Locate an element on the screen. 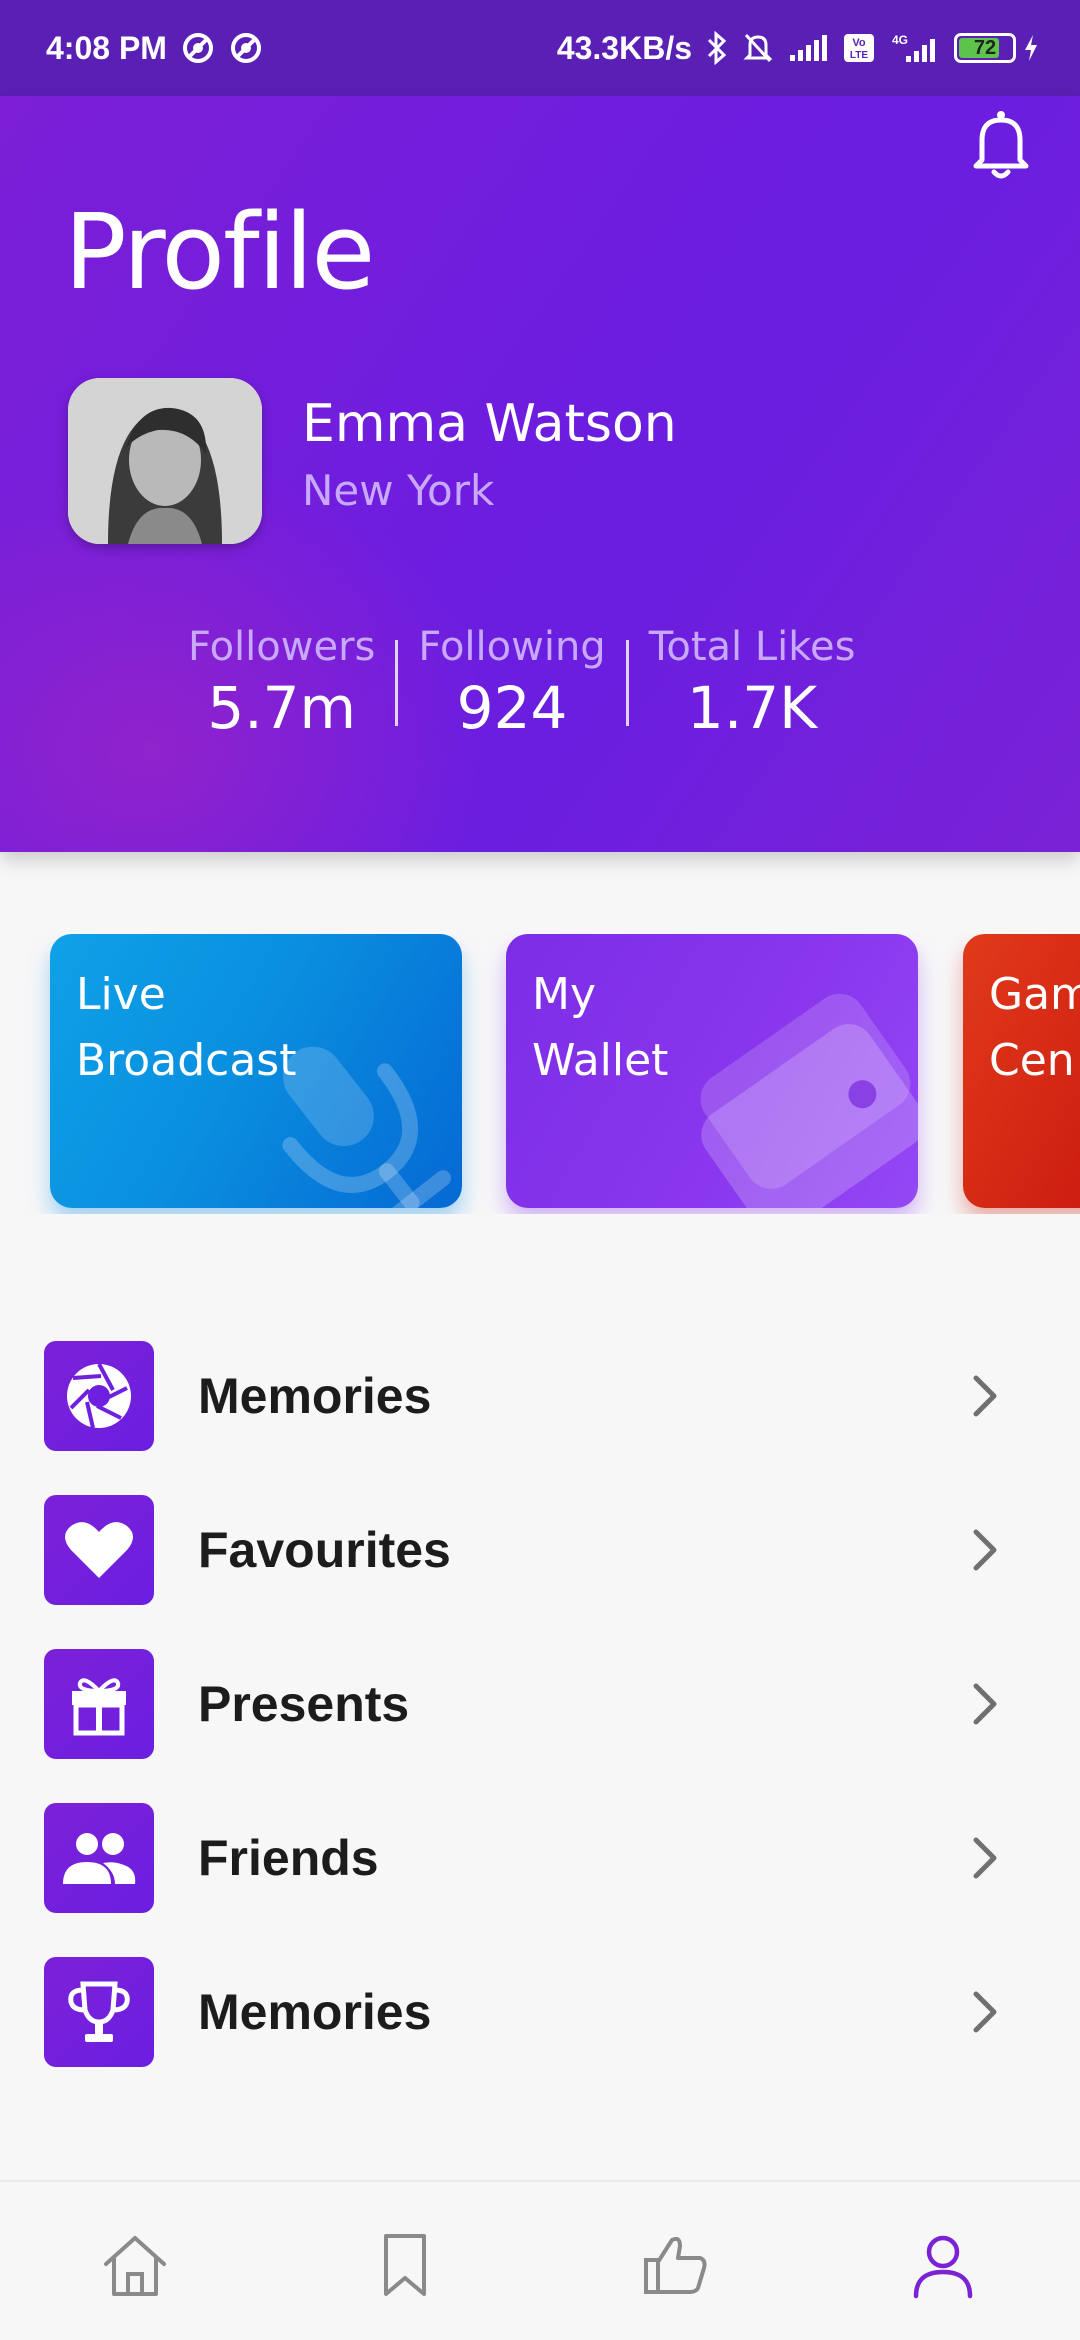 The width and height of the screenshot is (1080, 2340). menu-label: Presents is located at coordinates (304, 1704).